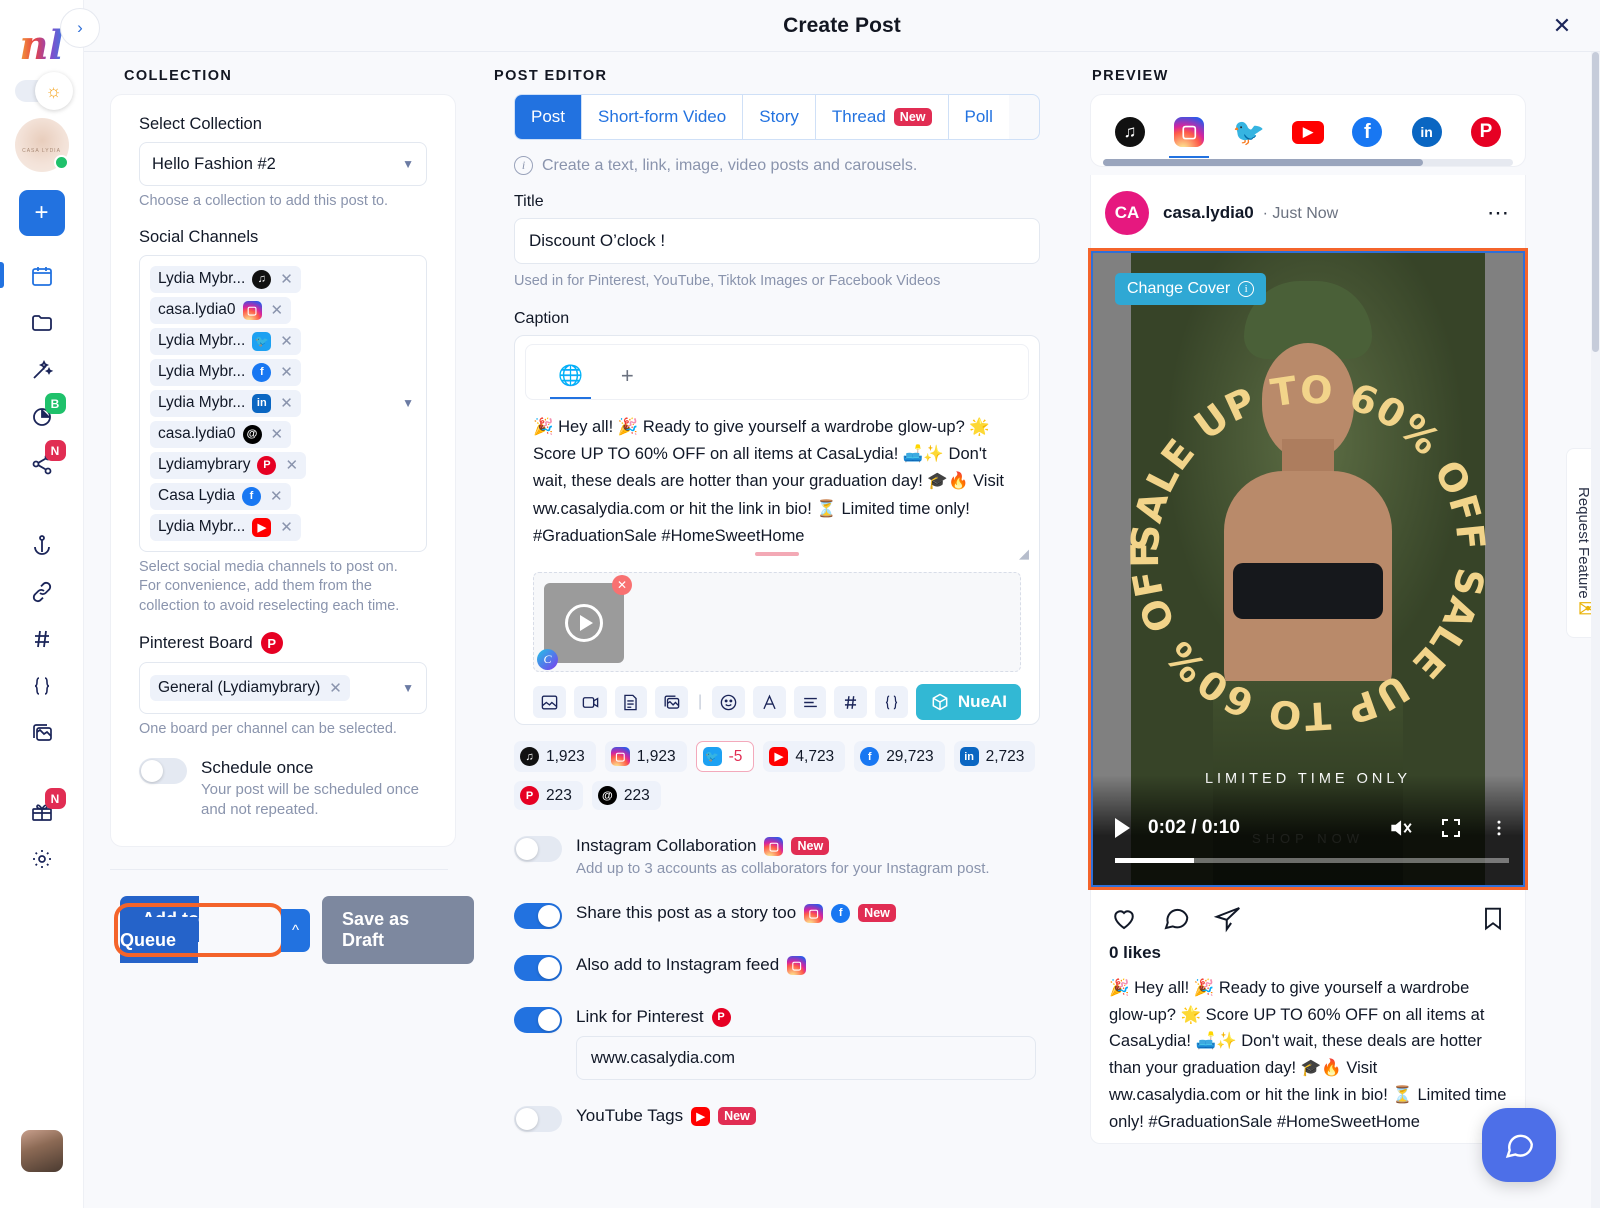  Describe the element at coordinates (547, 660) in the screenshot. I see `canva-icon: C` at that location.